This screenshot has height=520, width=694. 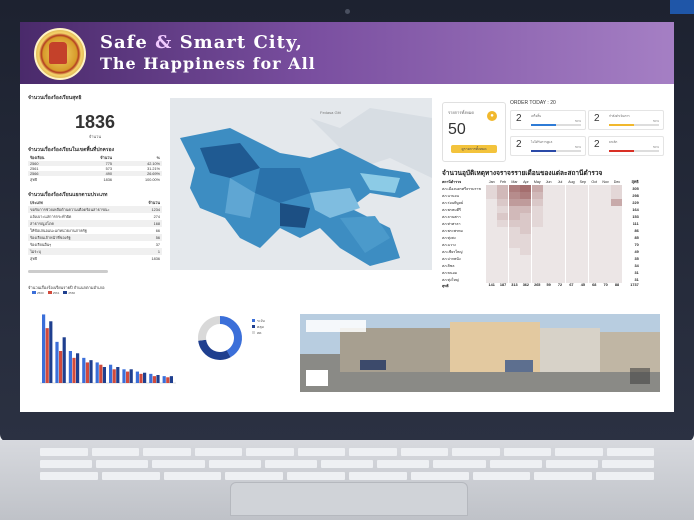 I want to click on table-row: ร้องเรียนเจ้าหน้าที่ของรัฐ 56, so click(x=95, y=237).